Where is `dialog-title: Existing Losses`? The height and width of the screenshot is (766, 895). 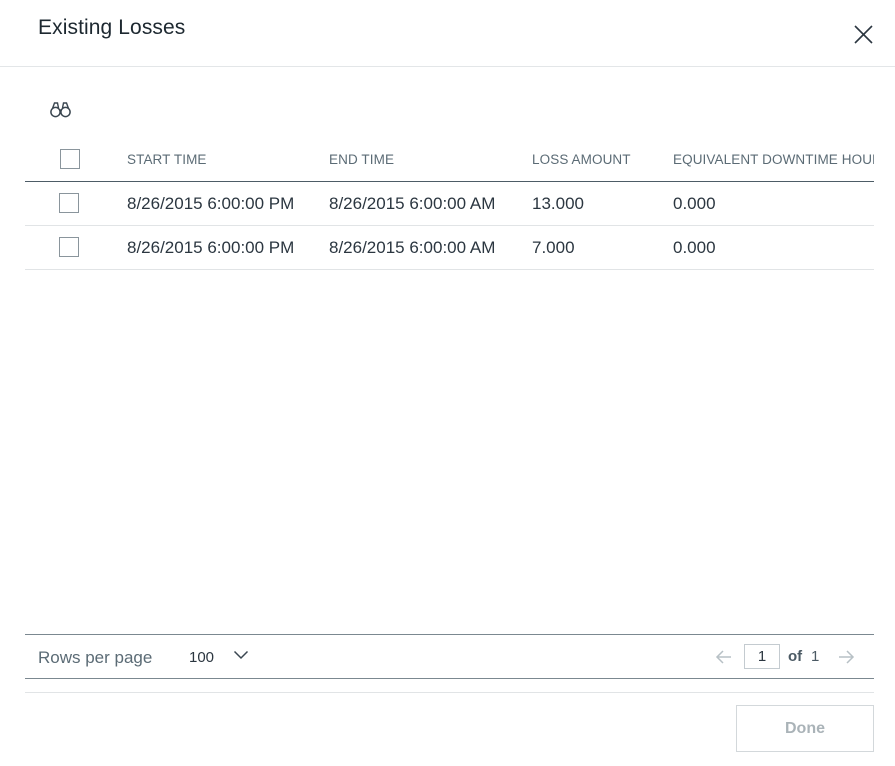 dialog-title: Existing Losses is located at coordinates (112, 27).